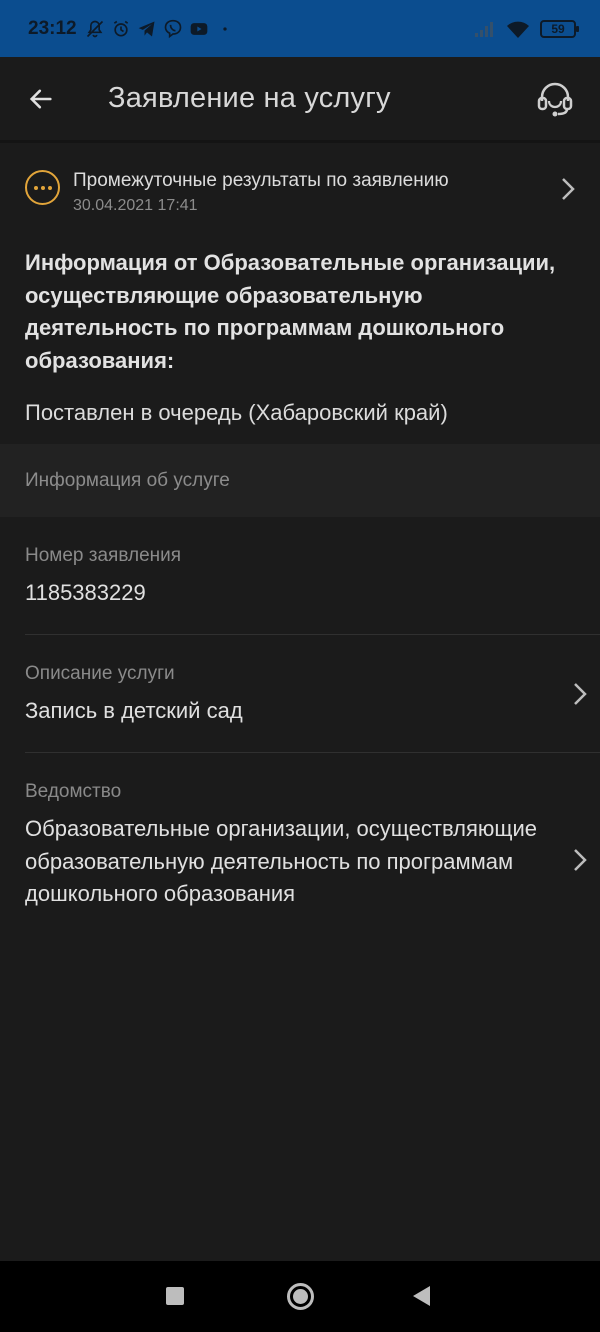 The height and width of the screenshot is (1332, 600). I want to click on telegram-icon, so click(146, 28).